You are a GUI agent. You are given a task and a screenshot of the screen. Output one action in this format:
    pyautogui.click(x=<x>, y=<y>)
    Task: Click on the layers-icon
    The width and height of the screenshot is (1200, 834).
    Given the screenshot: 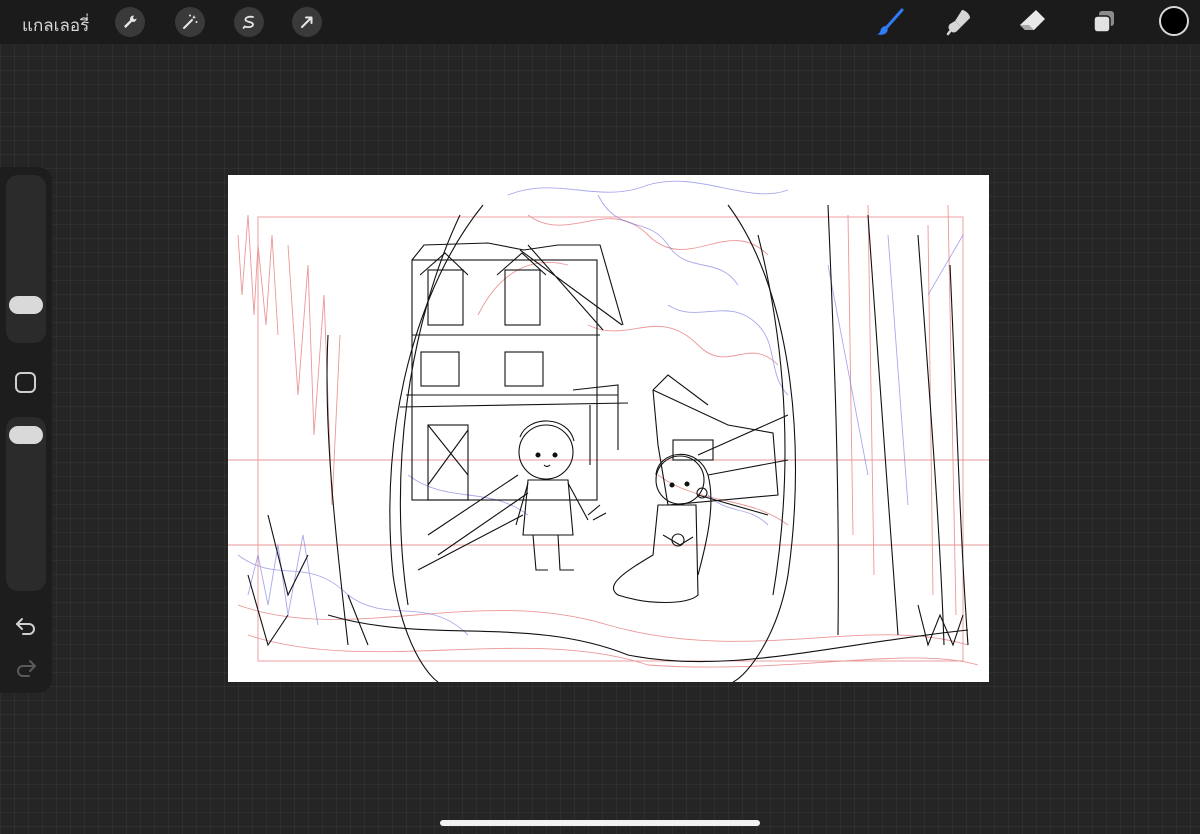 What is the action you would take?
    pyautogui.click(x=1103, y=22)
    